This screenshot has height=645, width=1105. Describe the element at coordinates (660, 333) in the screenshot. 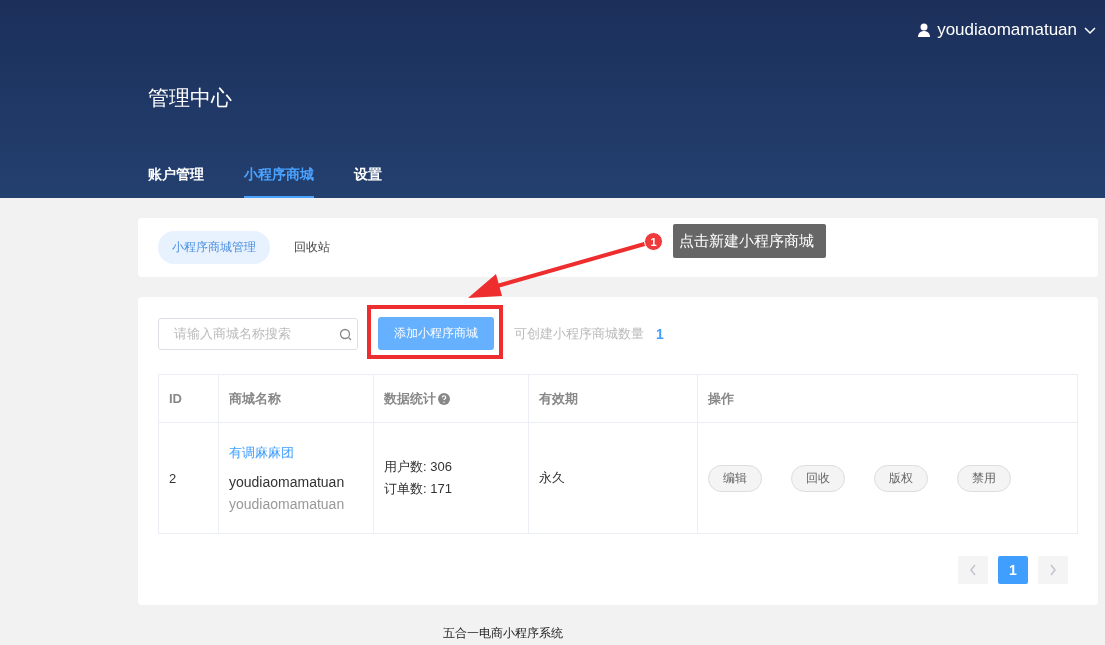

I see `quota-value: 1` at that location.